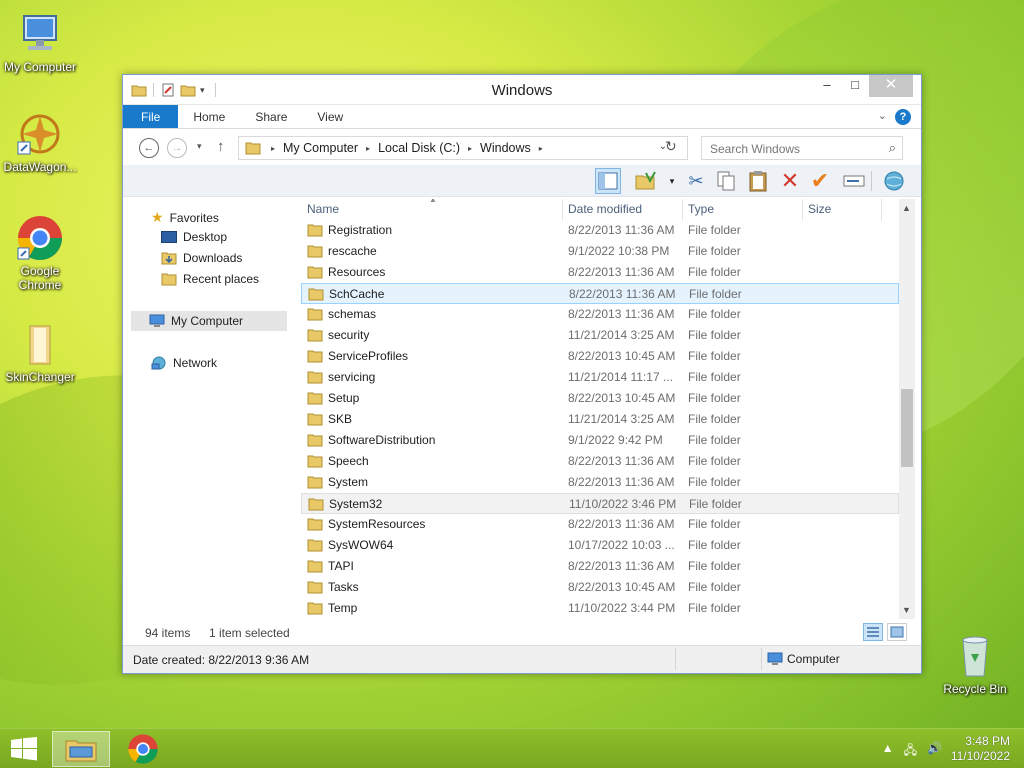 Image resolution: width=1024 pixels, height=768 pixels. What do you see at coordinates (980, 749) in the screenshot?
I see `clock: 3:48 PM 11/10/2022` at bounding box center [980, 749].